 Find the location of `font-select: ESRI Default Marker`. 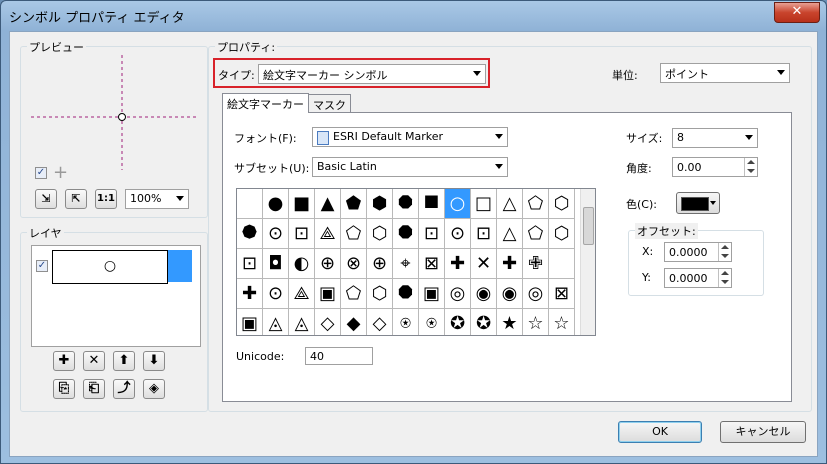

font-select: ESRI Default Marker is located at coordinates (410, 137).